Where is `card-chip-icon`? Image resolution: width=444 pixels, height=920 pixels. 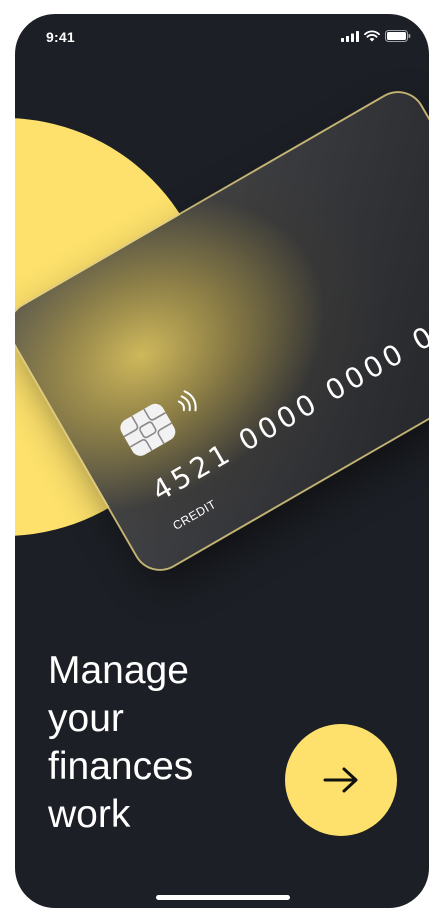 card-chip-icon is located at coordinates (148, 430).